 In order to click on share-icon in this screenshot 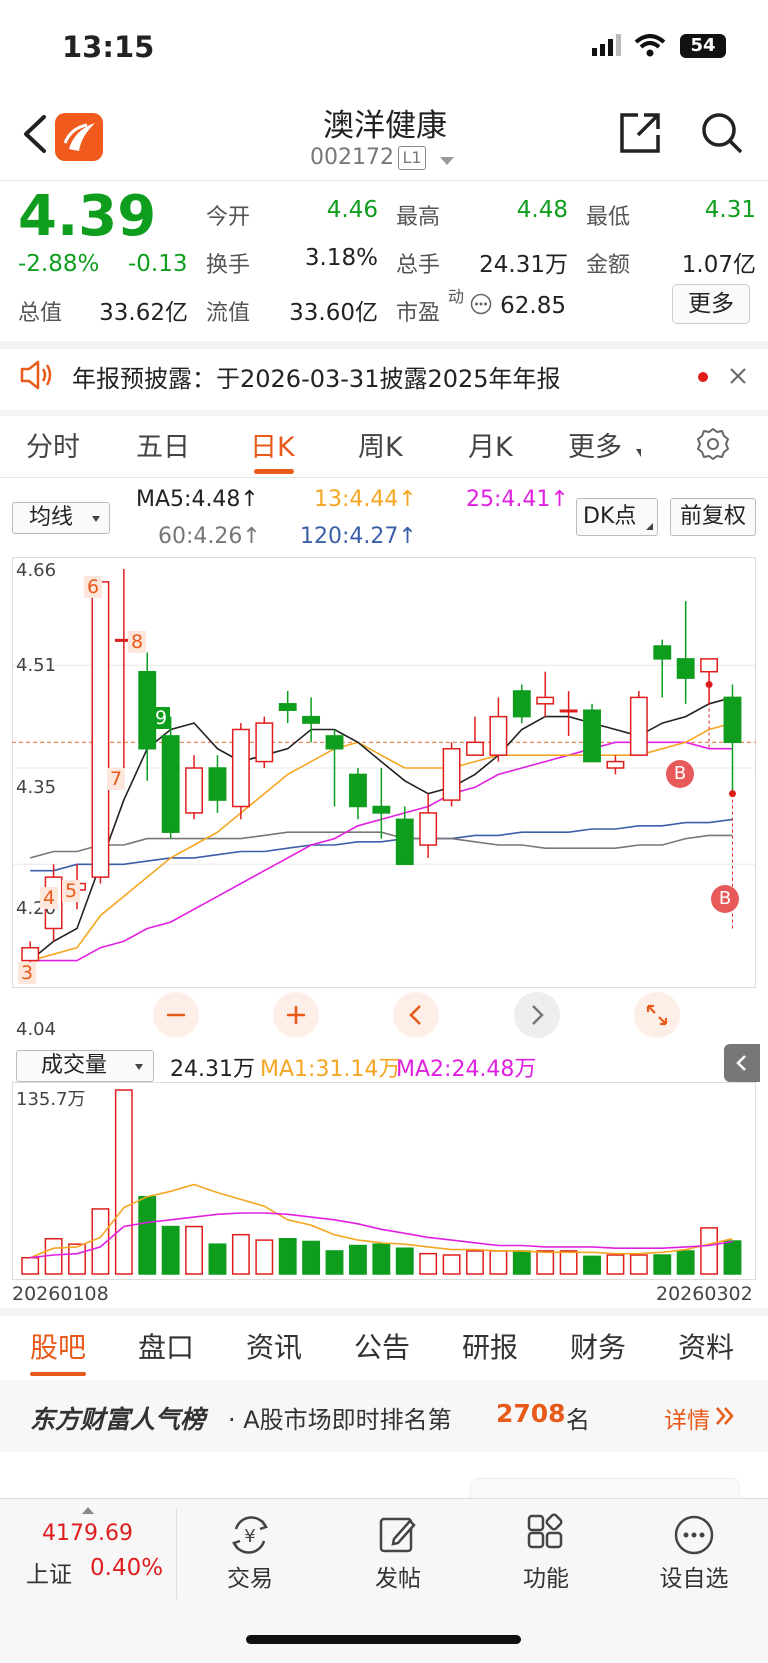, I will do `click(640, 133)`.